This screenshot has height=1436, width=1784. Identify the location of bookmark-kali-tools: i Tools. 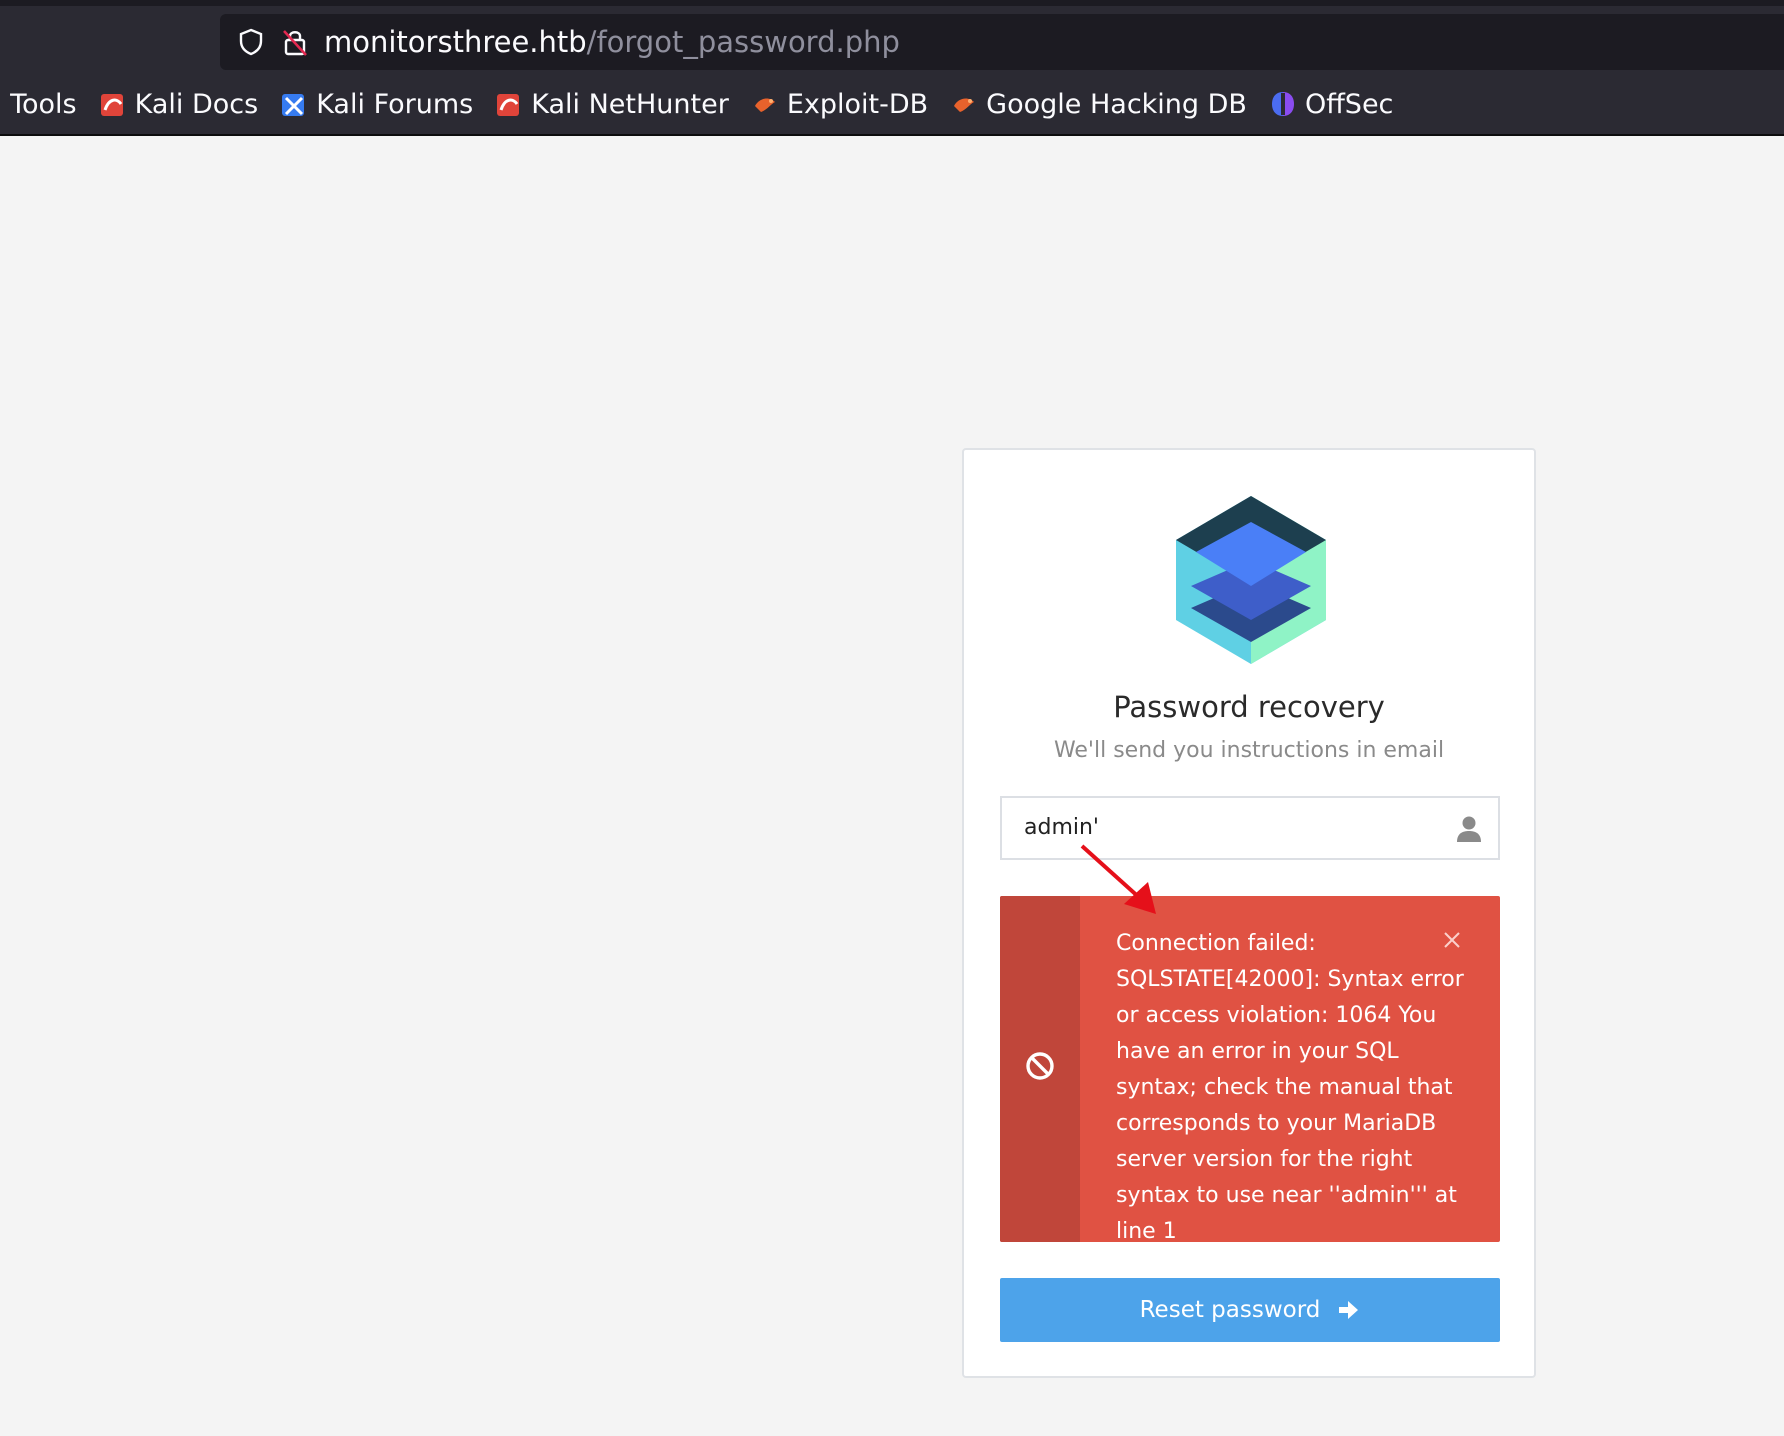
(38, 104).